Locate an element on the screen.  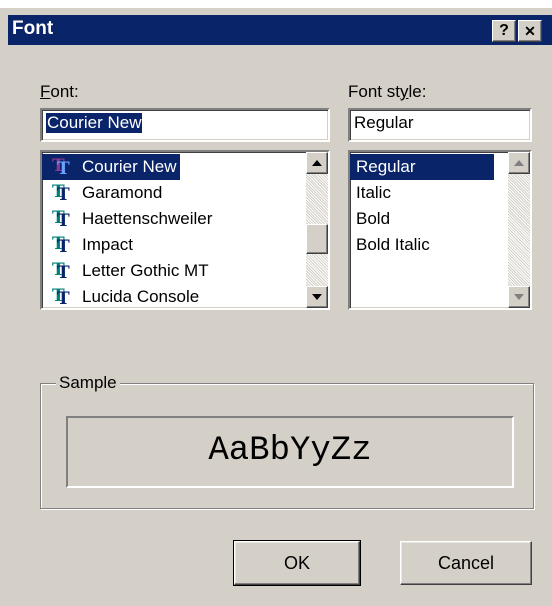
close-button: ✕ is located at coordinates (530, 31).